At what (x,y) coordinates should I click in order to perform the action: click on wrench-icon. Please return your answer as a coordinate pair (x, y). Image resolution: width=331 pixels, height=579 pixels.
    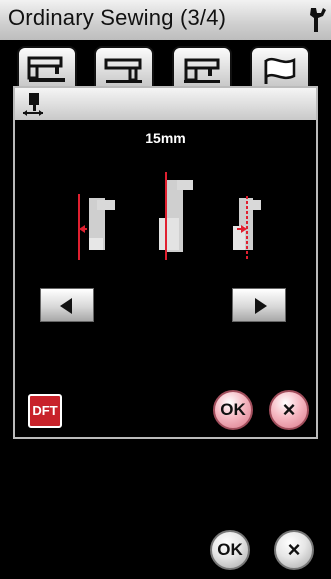
    Looking at the image, I should click on (317, 19).